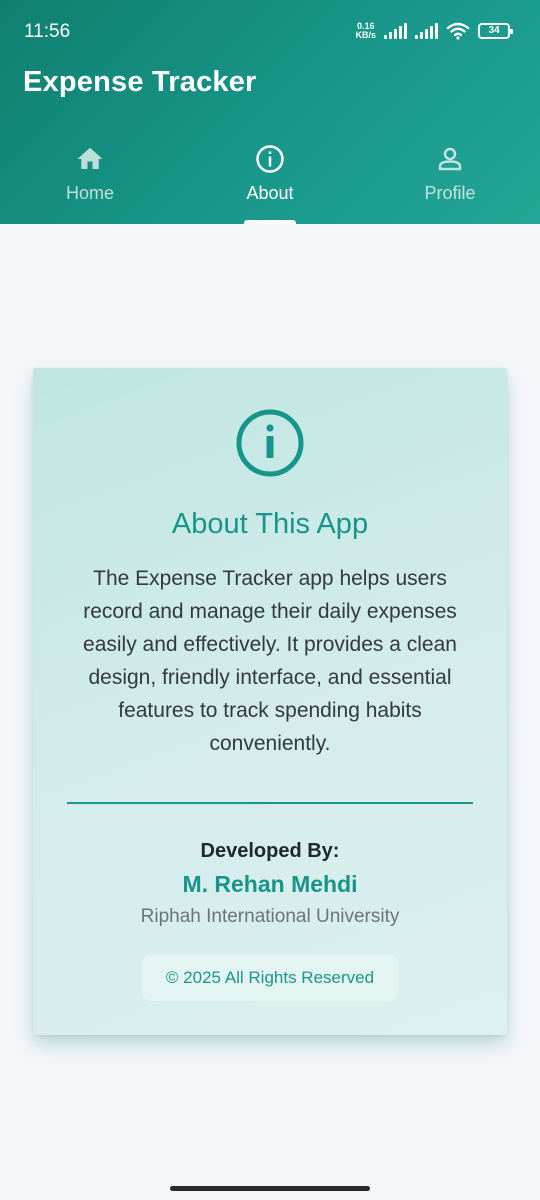 The image size is (540, 1200). Describe the element at coordinates (450, 193) in the screenshot. I see `tab-profile-label: Profile` at that location.